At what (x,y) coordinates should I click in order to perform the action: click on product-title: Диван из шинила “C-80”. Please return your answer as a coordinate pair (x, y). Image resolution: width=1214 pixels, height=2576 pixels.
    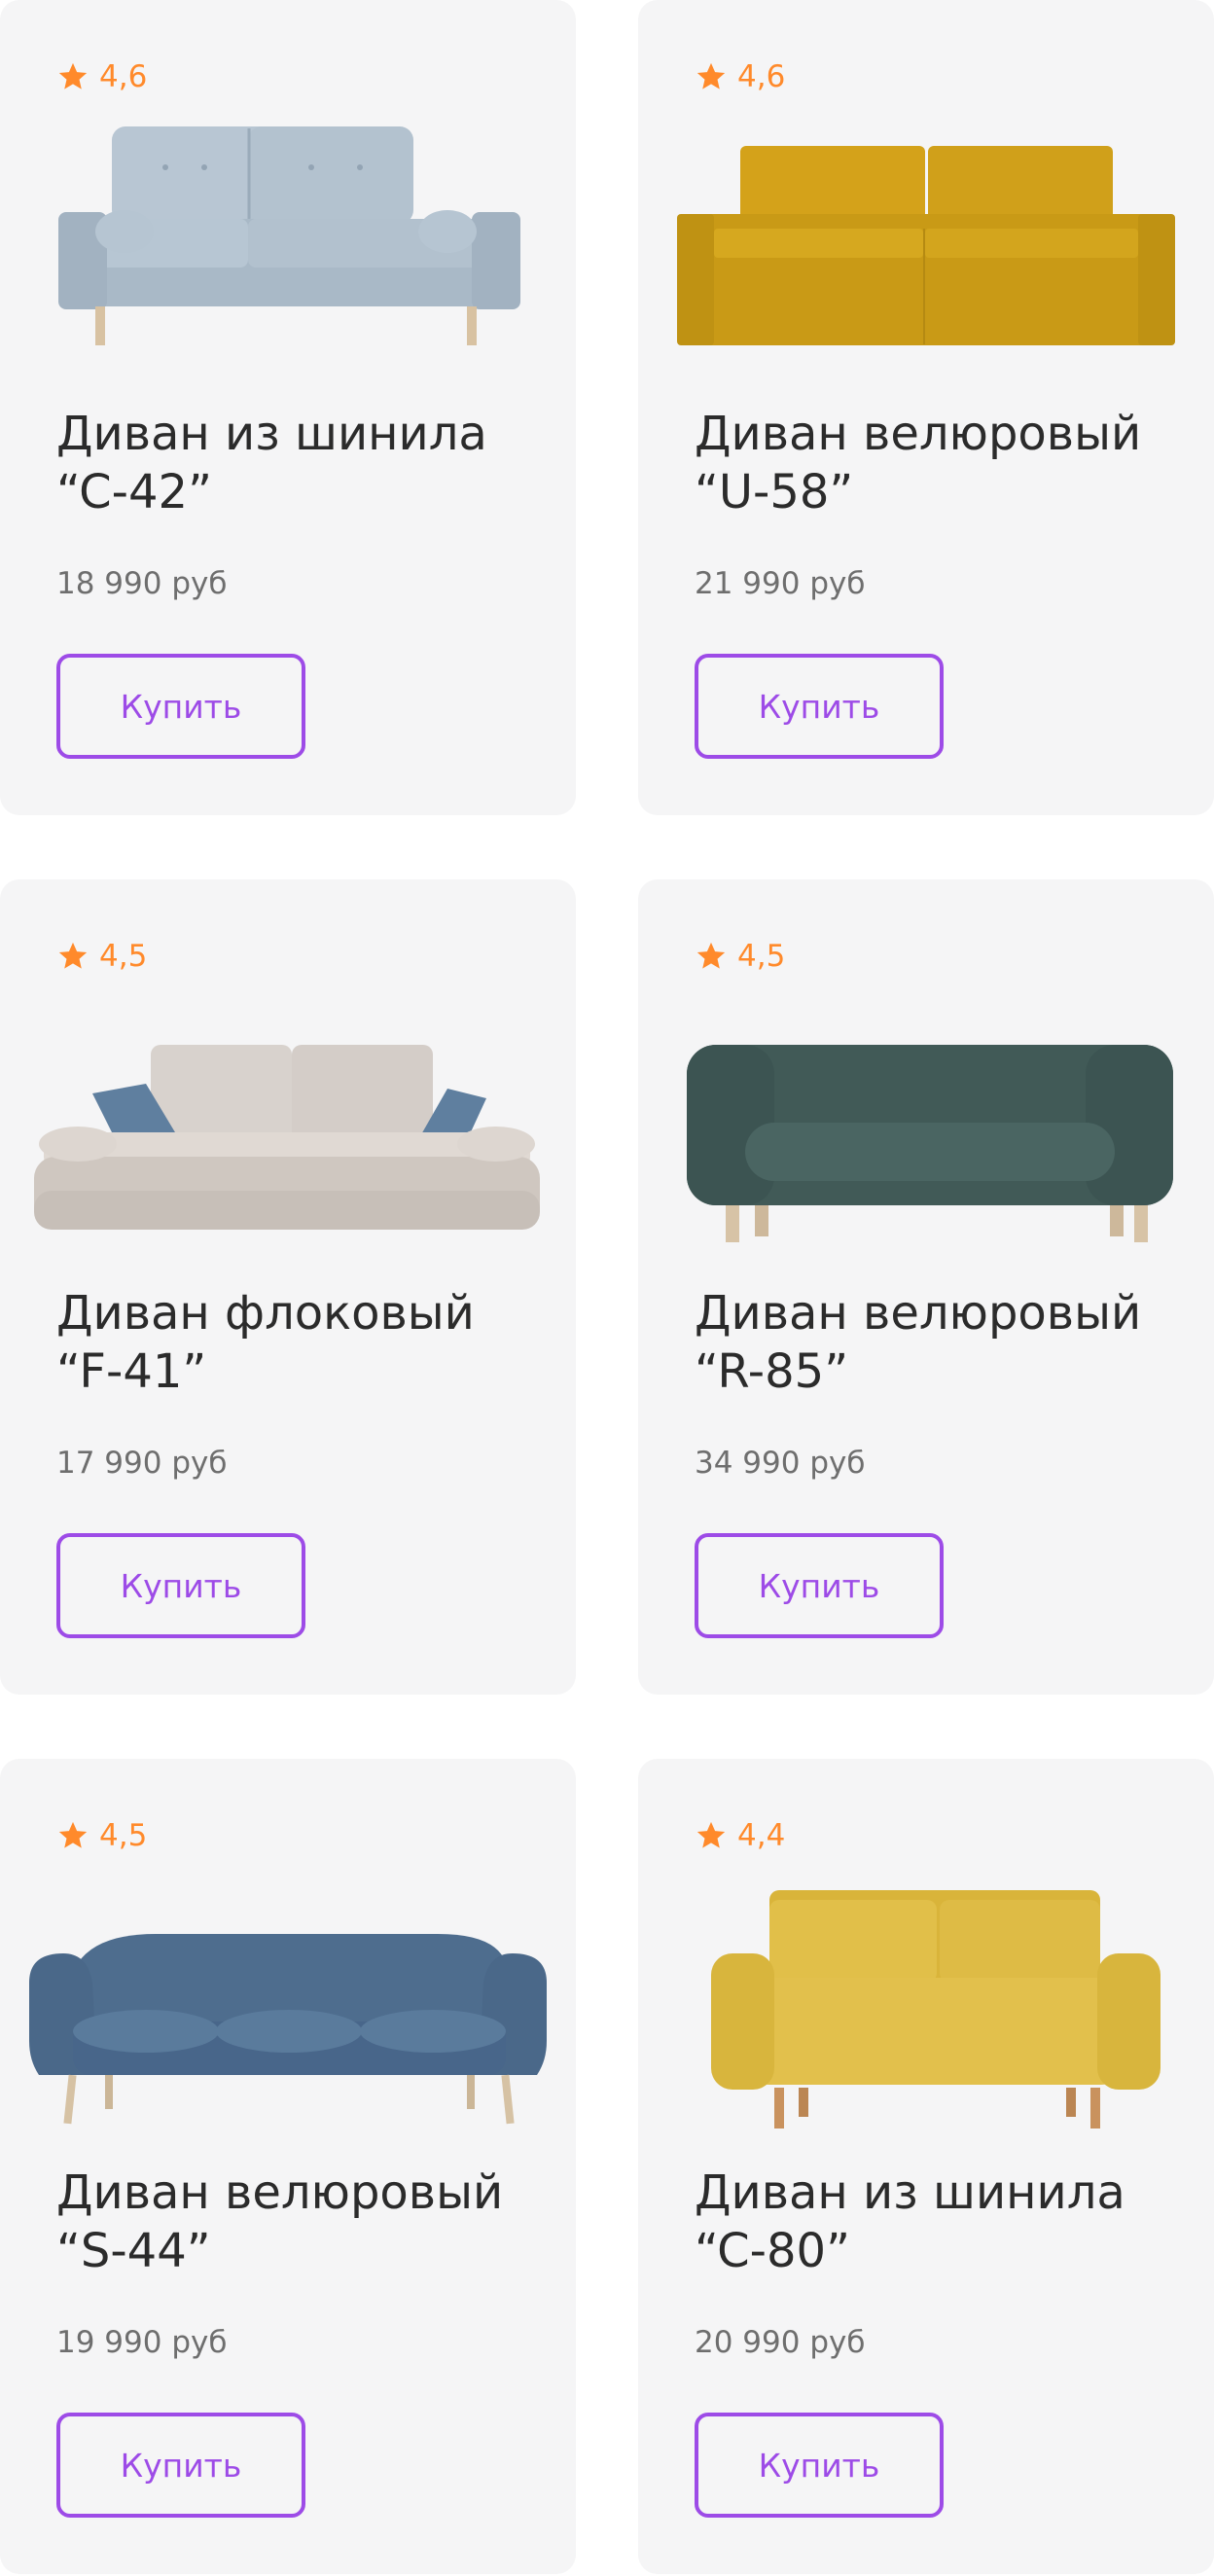
    Looking at the image, I should click on (943, 2222).